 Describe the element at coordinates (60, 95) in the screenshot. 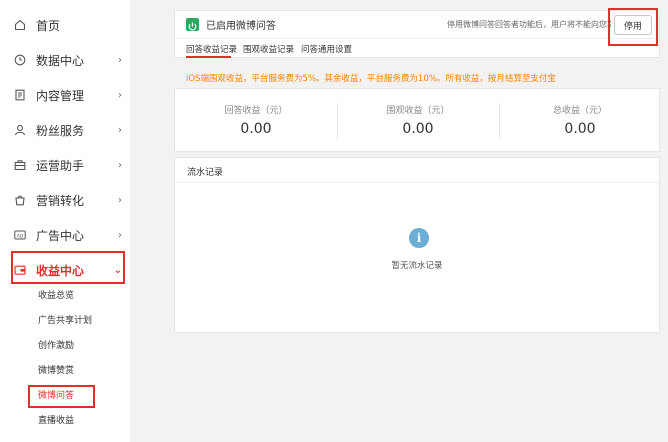

I see `nav-label: 内容管理` at that location.